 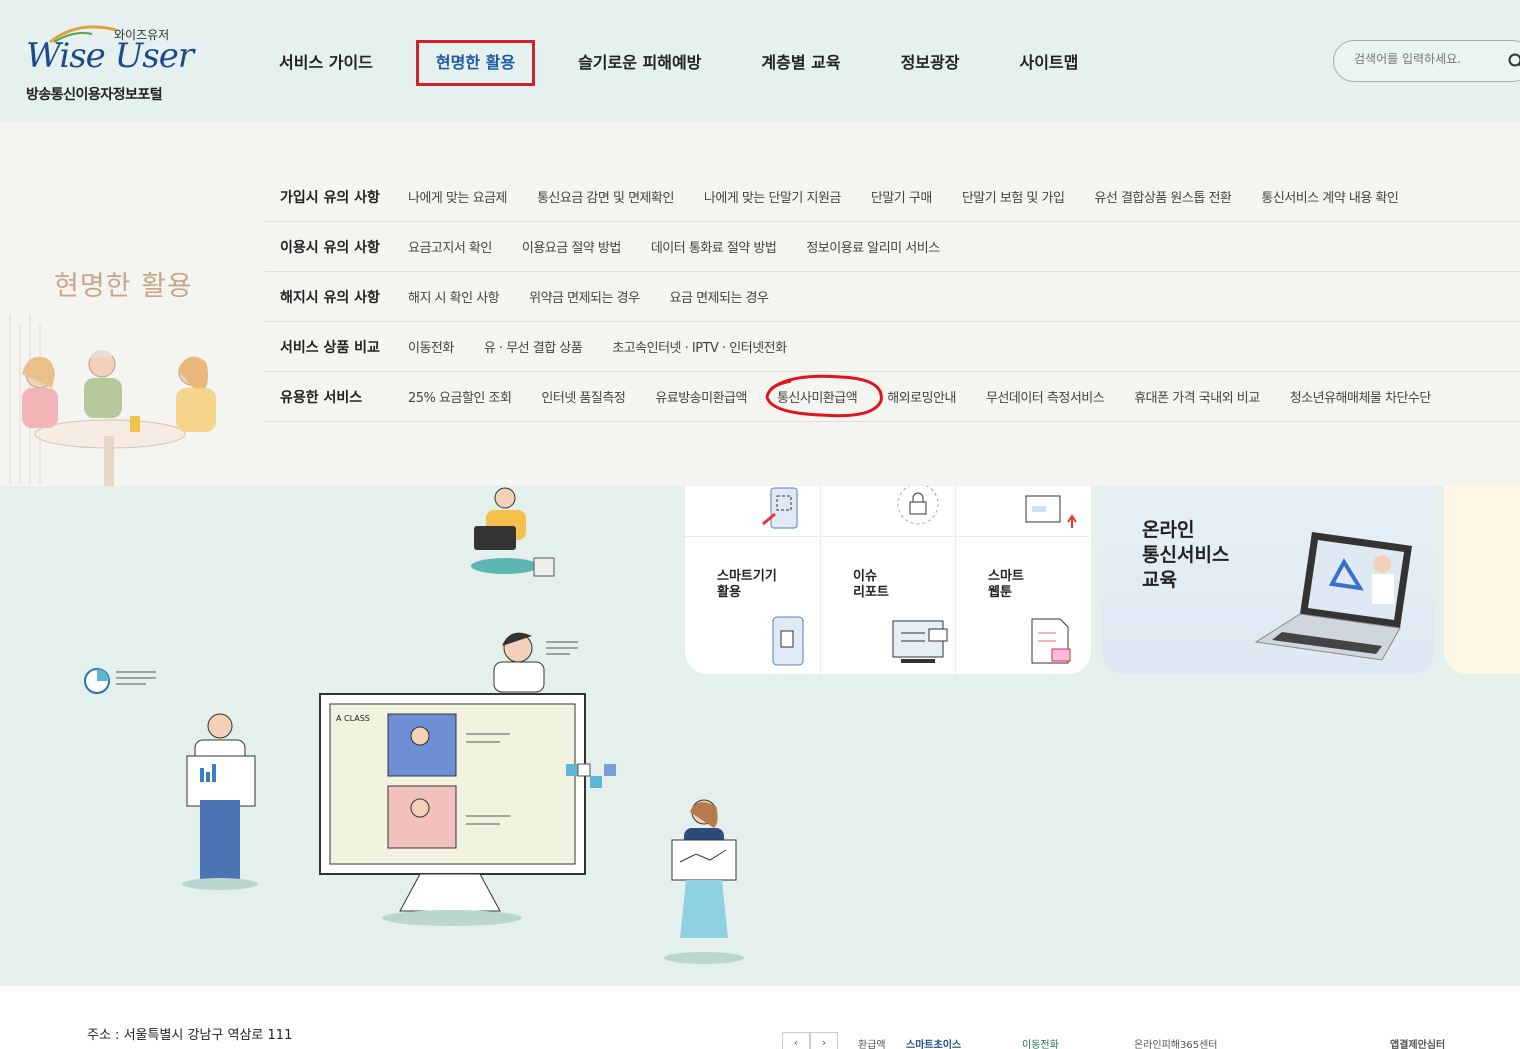 What do you see at coordinates (1051, 511) in the screenshot?
I see `upload-window-icon` at bounding box center [1051, 511].